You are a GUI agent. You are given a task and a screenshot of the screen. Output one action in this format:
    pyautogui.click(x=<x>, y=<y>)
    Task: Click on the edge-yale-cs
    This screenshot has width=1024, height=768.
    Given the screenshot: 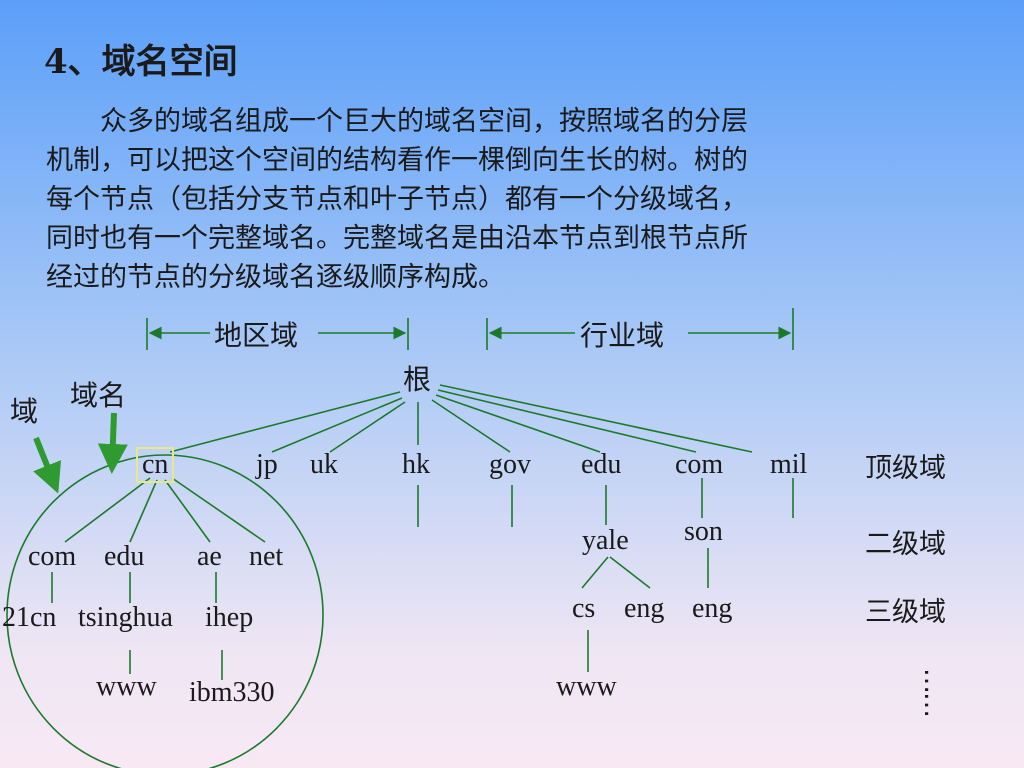 What is the action you would take?
    pyautogui.click(x=595, y=572)
    